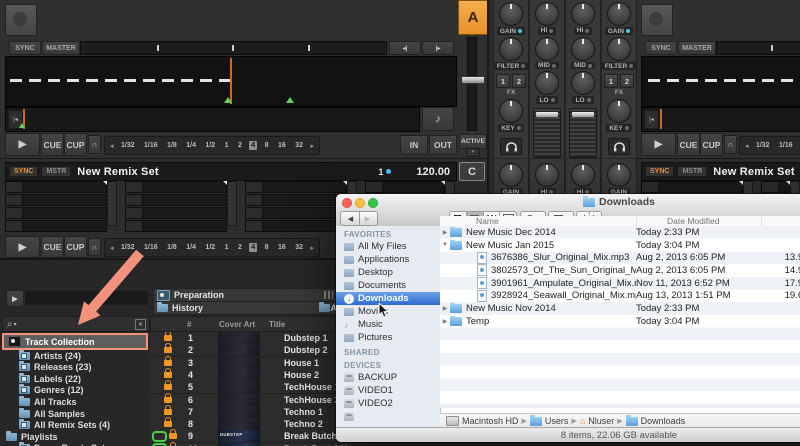 Image resolution: width=800 pixels, height=446 pixels. I want to click on beatjump-1-2: 1/2, so click(210, 145).